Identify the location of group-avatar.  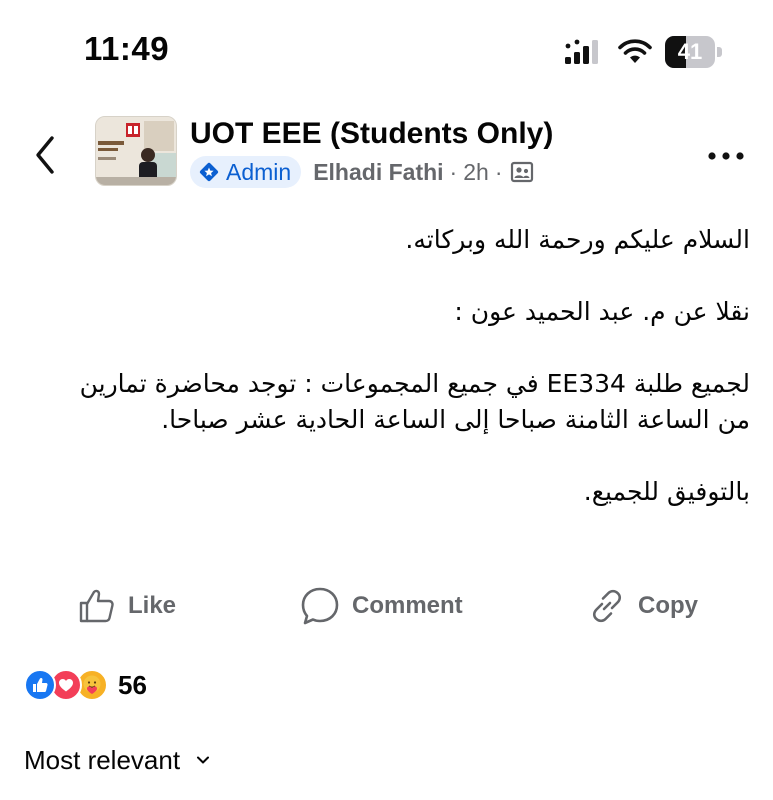
(136, 151).